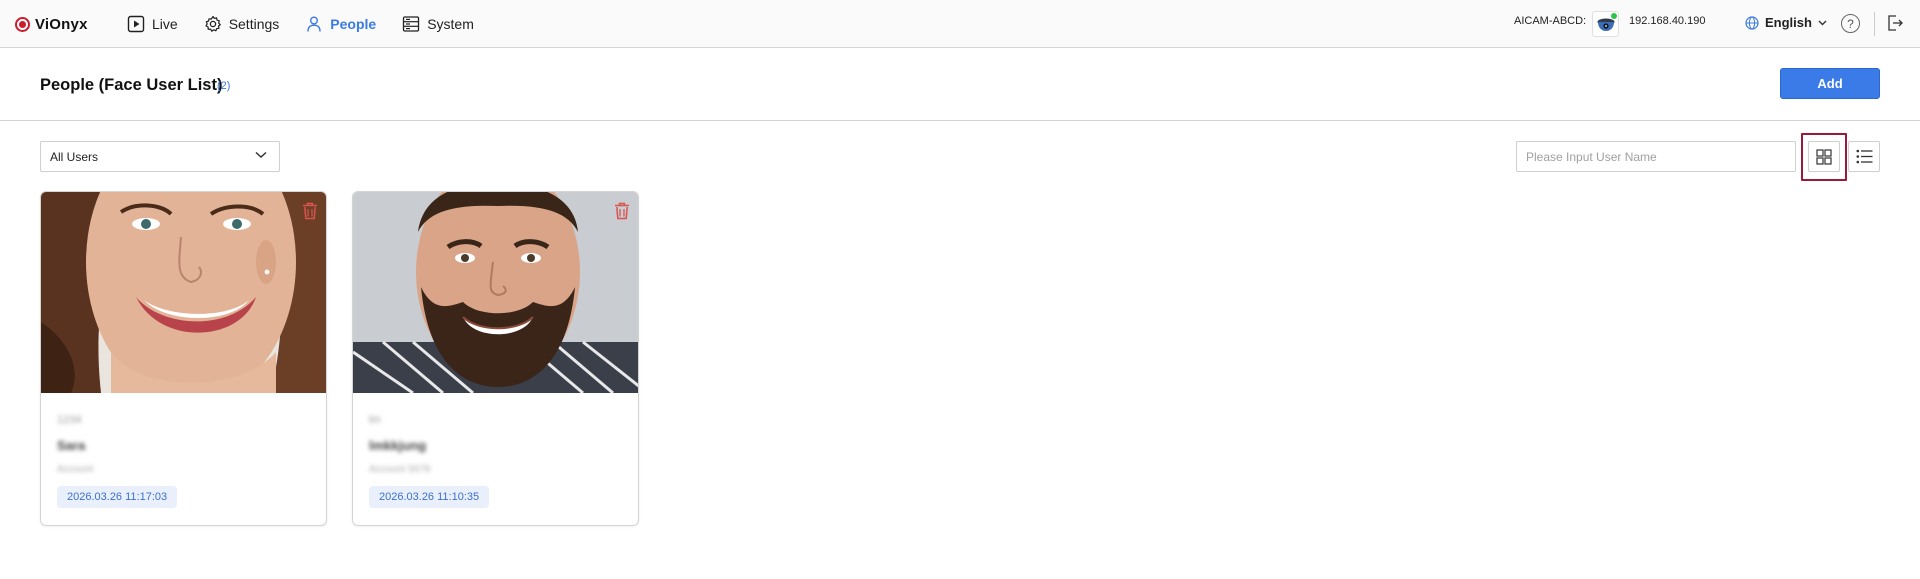 The image size is (1920, 579). Describe the element at coordinates (1656, 156) in the screenshot. I see `search-input` at that location.